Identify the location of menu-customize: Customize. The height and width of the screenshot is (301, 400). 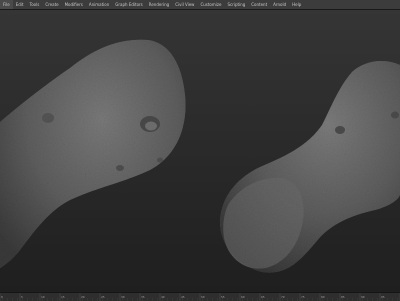
(210, 4).